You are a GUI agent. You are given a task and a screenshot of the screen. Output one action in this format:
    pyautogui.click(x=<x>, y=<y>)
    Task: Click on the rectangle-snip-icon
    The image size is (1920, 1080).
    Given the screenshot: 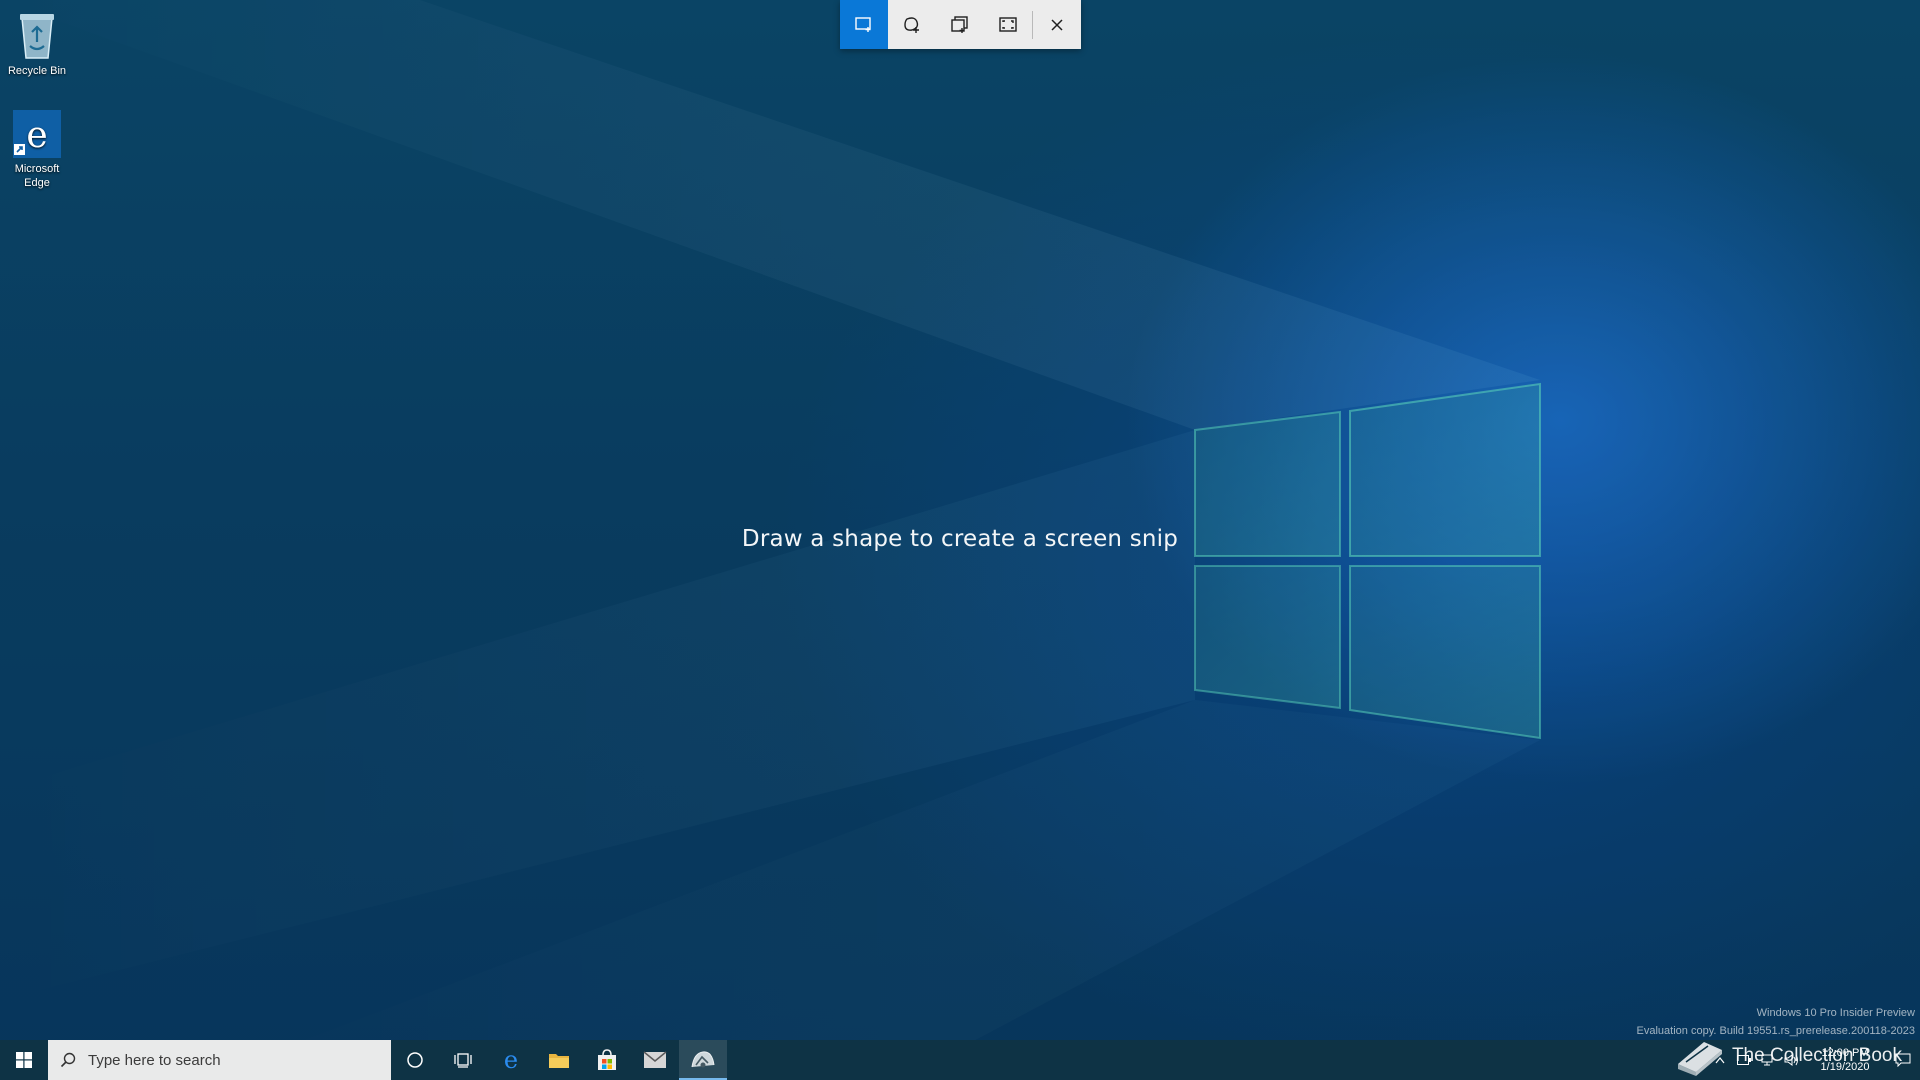 What is the action you would take?
    pyautogui.click(x=863, y=24)
    